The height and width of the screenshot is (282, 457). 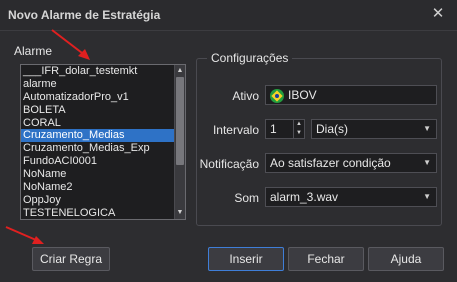 What do you see at coordinates (98, 174) in the screenshot?
I see `list-item: NoName` at bounding box center [98, 174].